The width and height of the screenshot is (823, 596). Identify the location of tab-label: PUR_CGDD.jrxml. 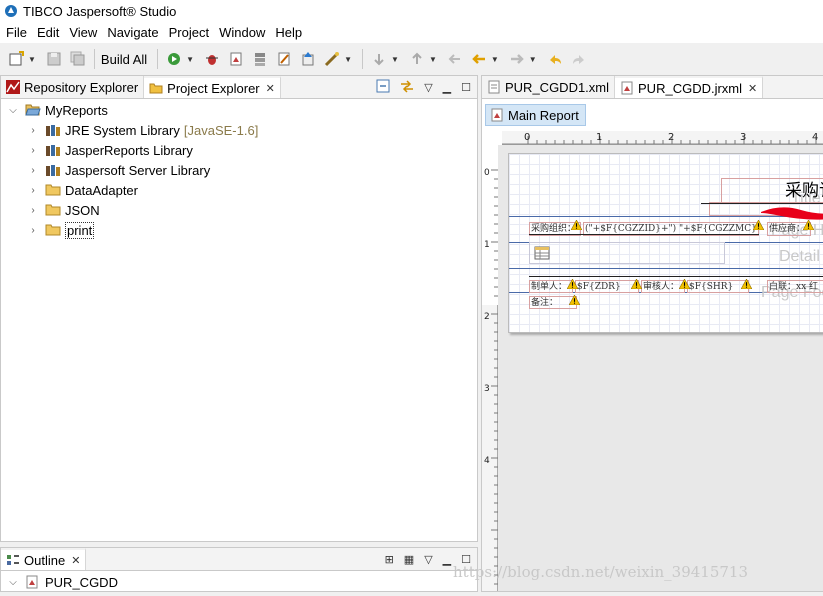
(690, 88).